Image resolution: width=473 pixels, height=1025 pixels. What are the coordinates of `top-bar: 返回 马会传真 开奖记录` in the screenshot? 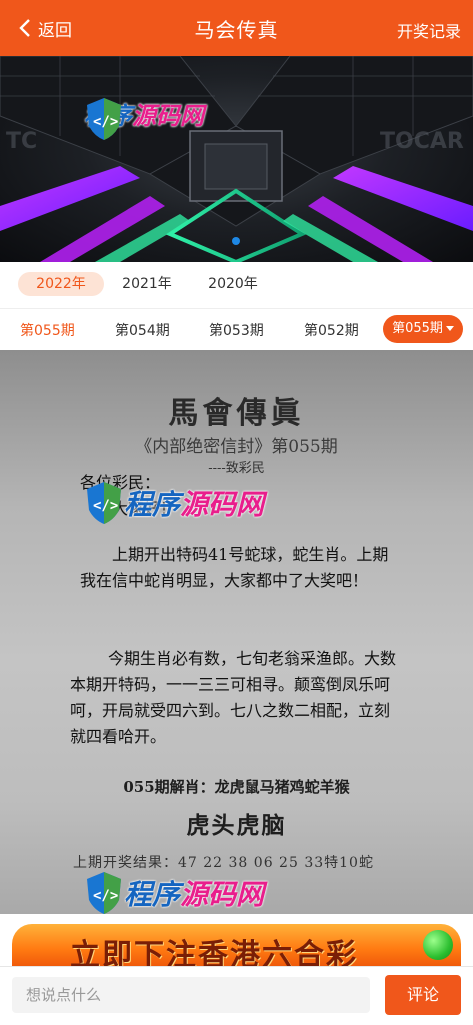 It's located at (236, 28).